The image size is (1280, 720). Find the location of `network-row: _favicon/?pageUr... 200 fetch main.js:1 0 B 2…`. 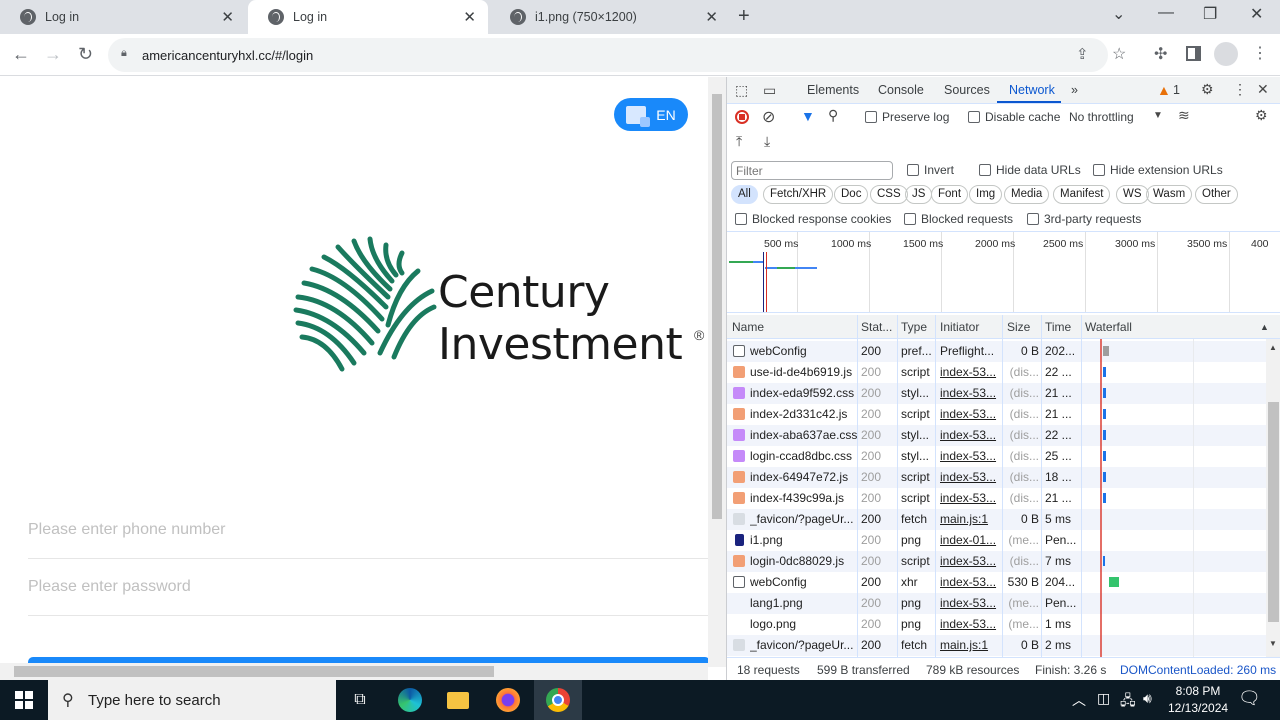

network-row: _favicon/?pageUr... 200 fetch main.js:1 0 B 2… is located at coordinates (997, 645).